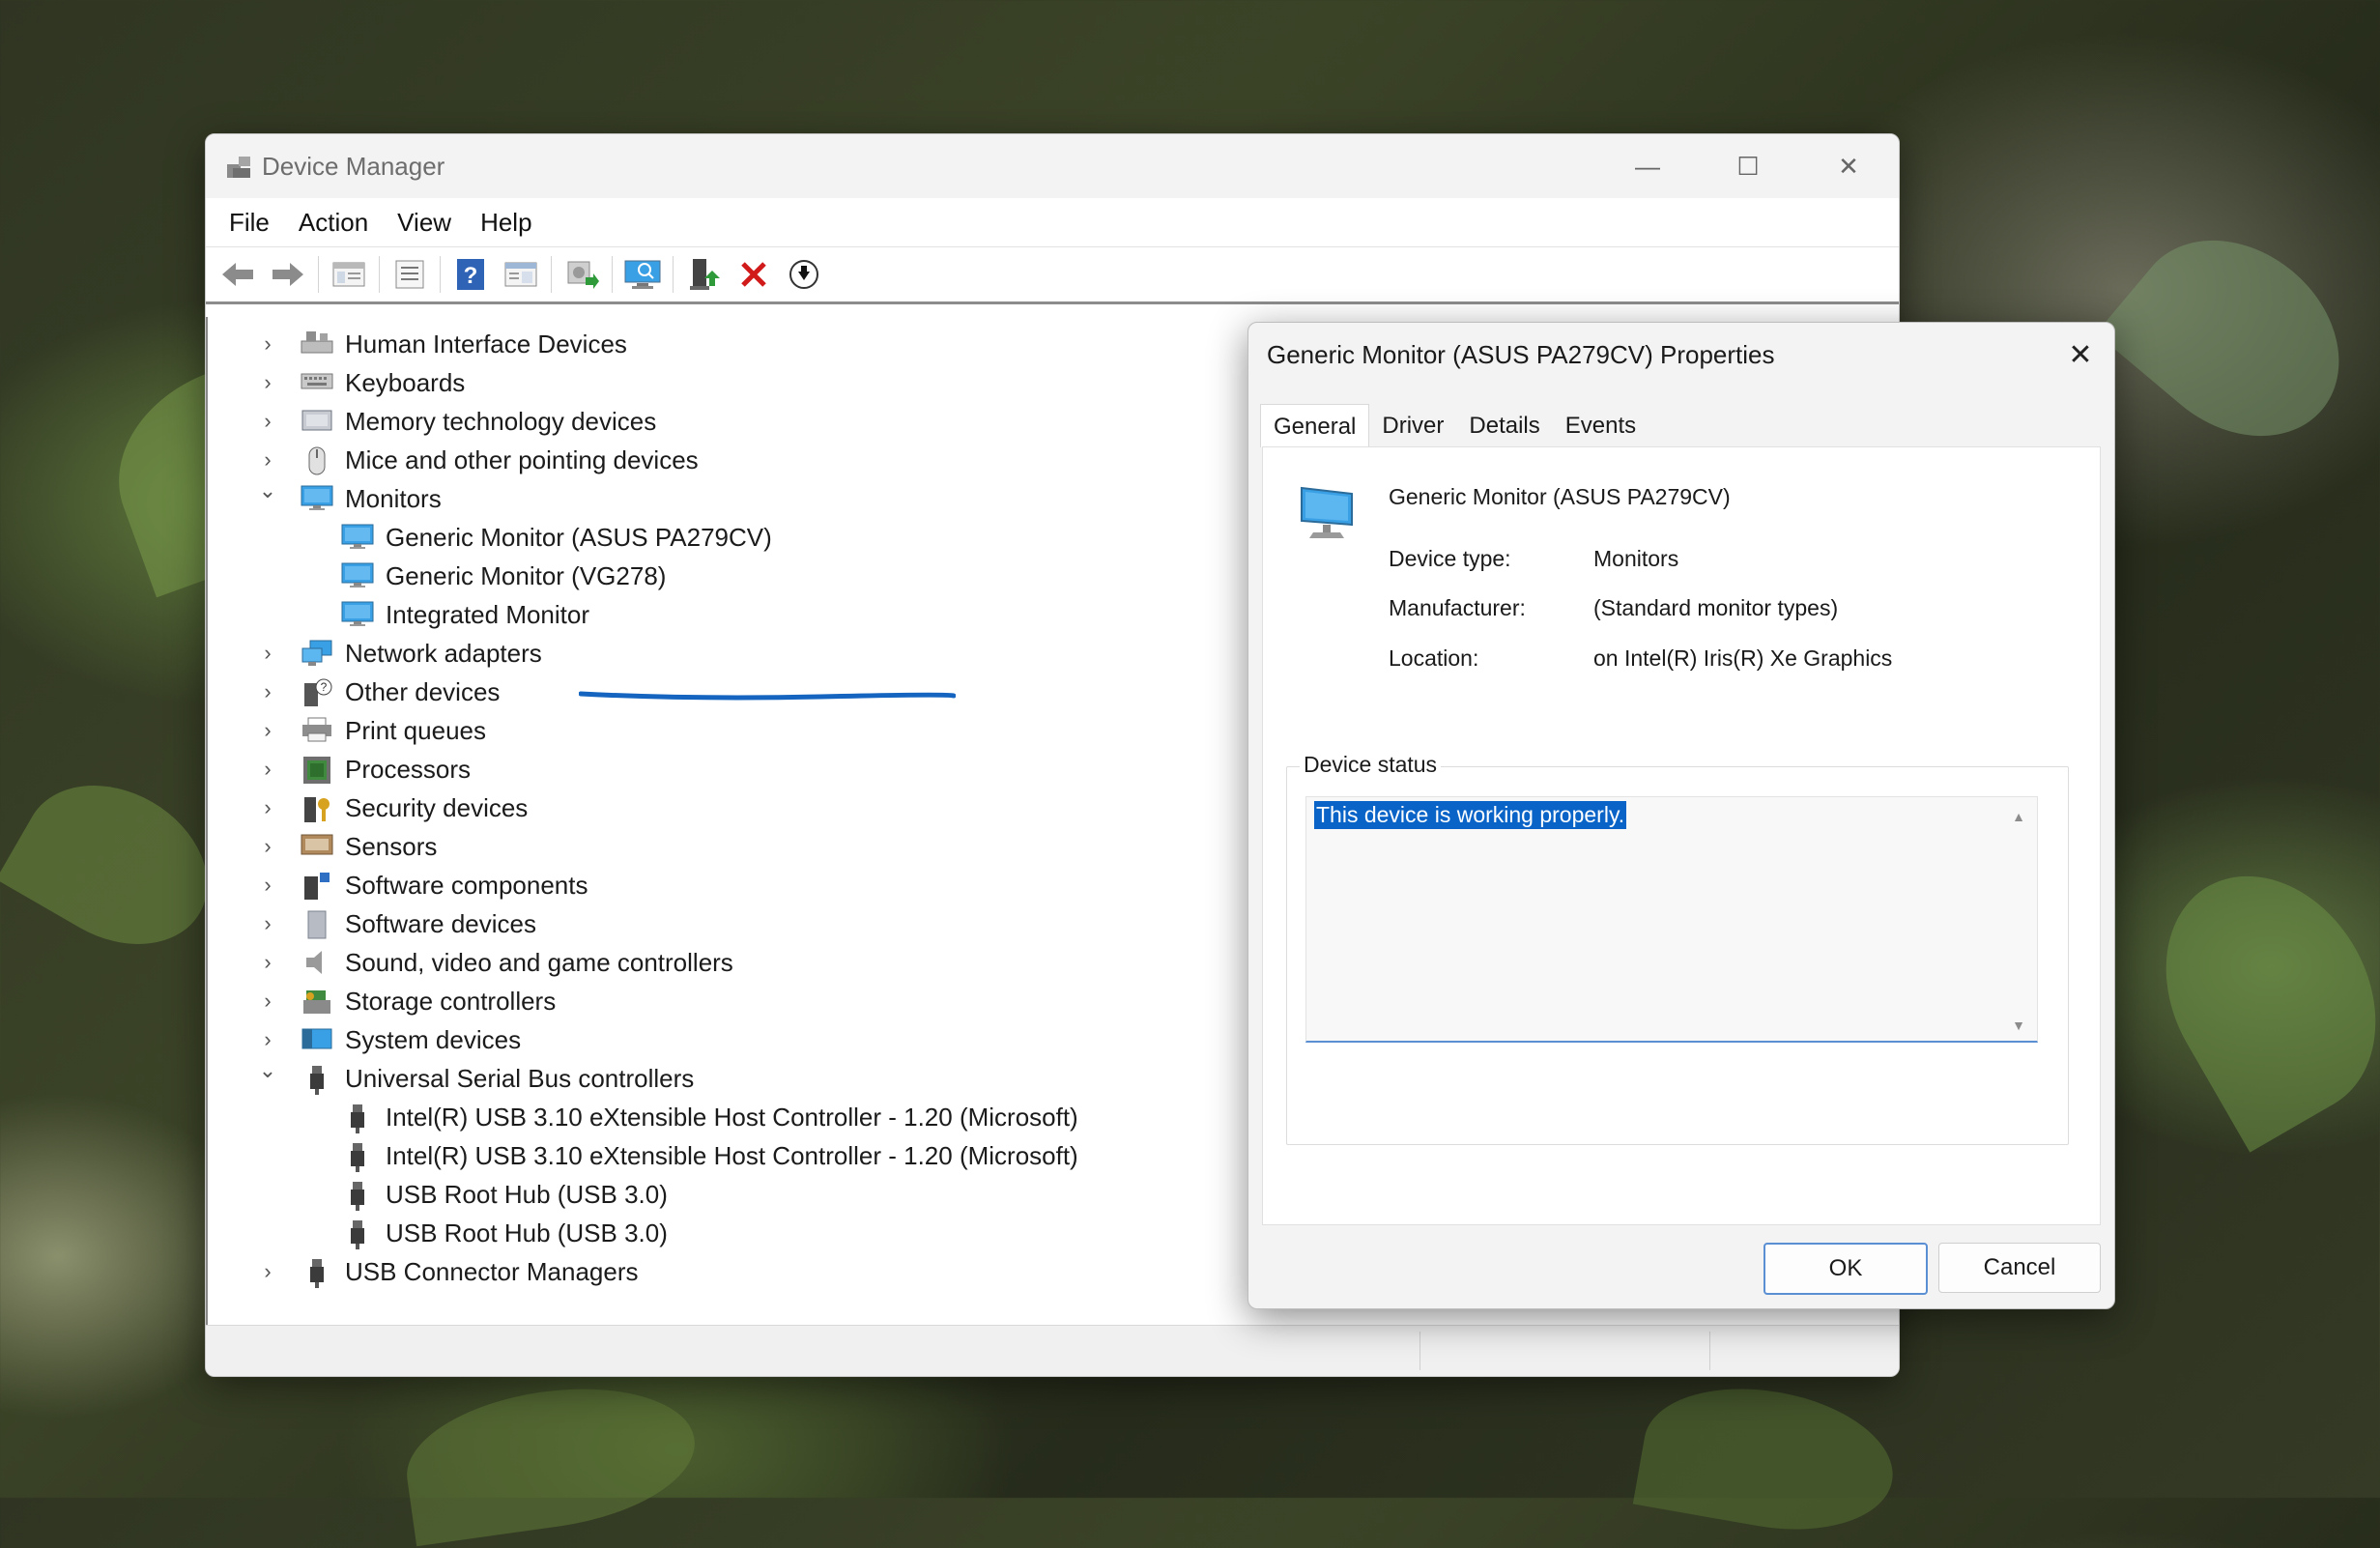  Describe the element at coordinates (1846, 1269) in the screenshot. I see `ok-button: OK` at that location.